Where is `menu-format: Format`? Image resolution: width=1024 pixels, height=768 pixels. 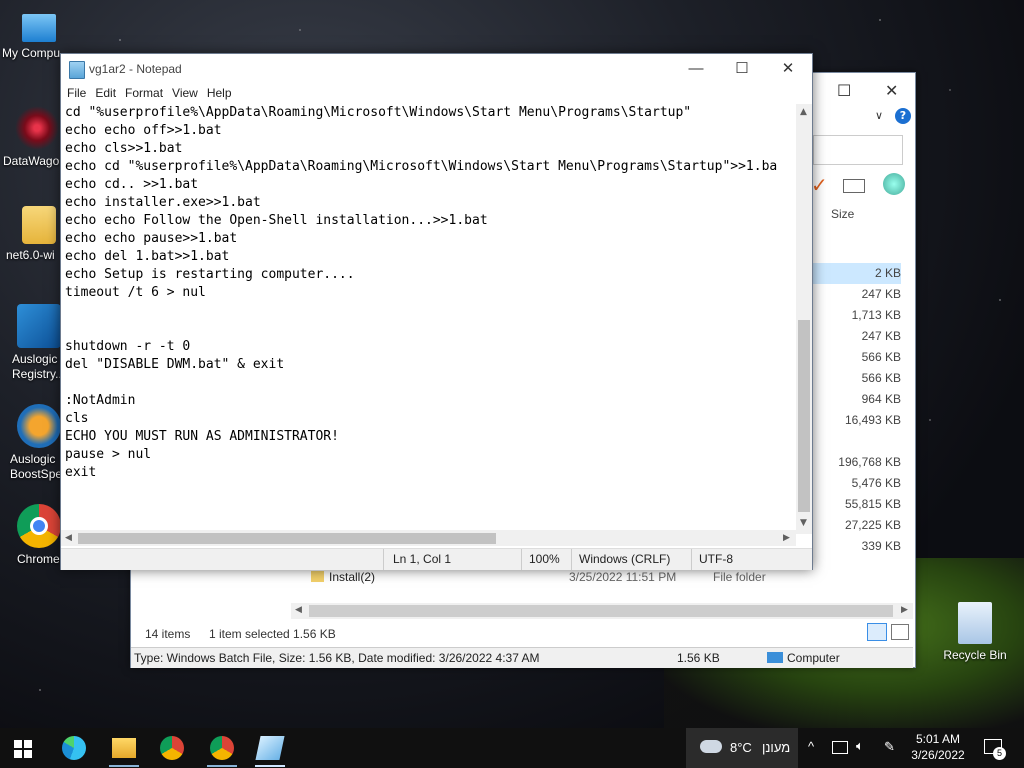
menu-format: Format is located at coordinates (142, 92).